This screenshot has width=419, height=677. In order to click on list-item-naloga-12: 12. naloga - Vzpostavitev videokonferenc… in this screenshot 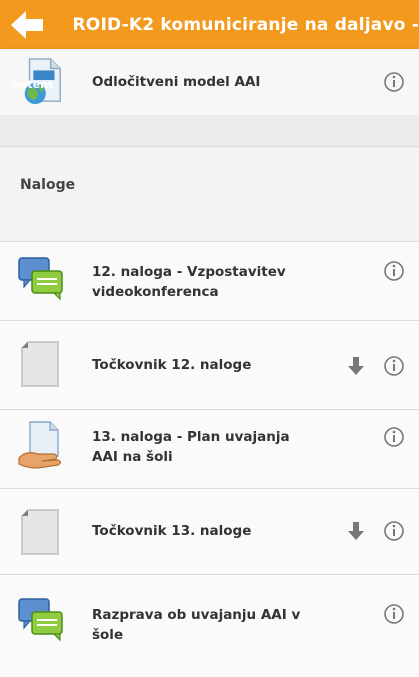, I will do `click(209, 281)`.